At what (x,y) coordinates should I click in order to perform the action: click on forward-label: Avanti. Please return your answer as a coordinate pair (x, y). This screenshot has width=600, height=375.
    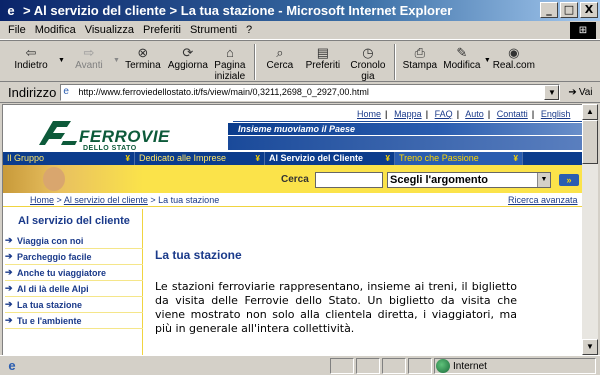
    Looking at the image, I should click on (89, 65).